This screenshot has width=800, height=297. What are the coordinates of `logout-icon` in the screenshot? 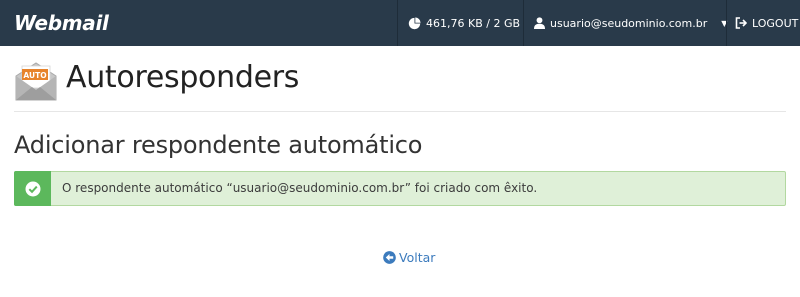 It's located at (741, 23).